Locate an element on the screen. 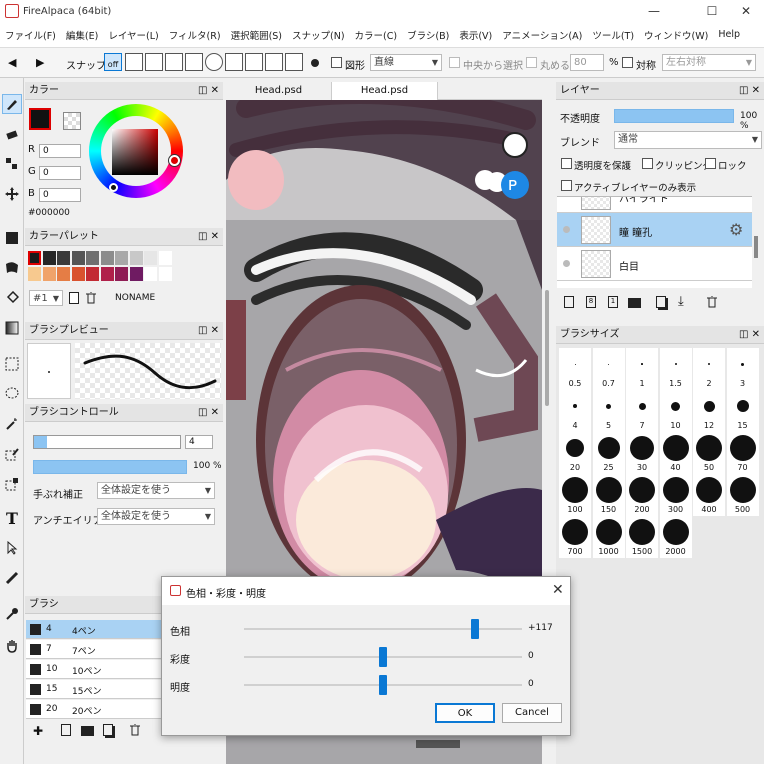  new-layer-icon is located at coordinates (569, 302).